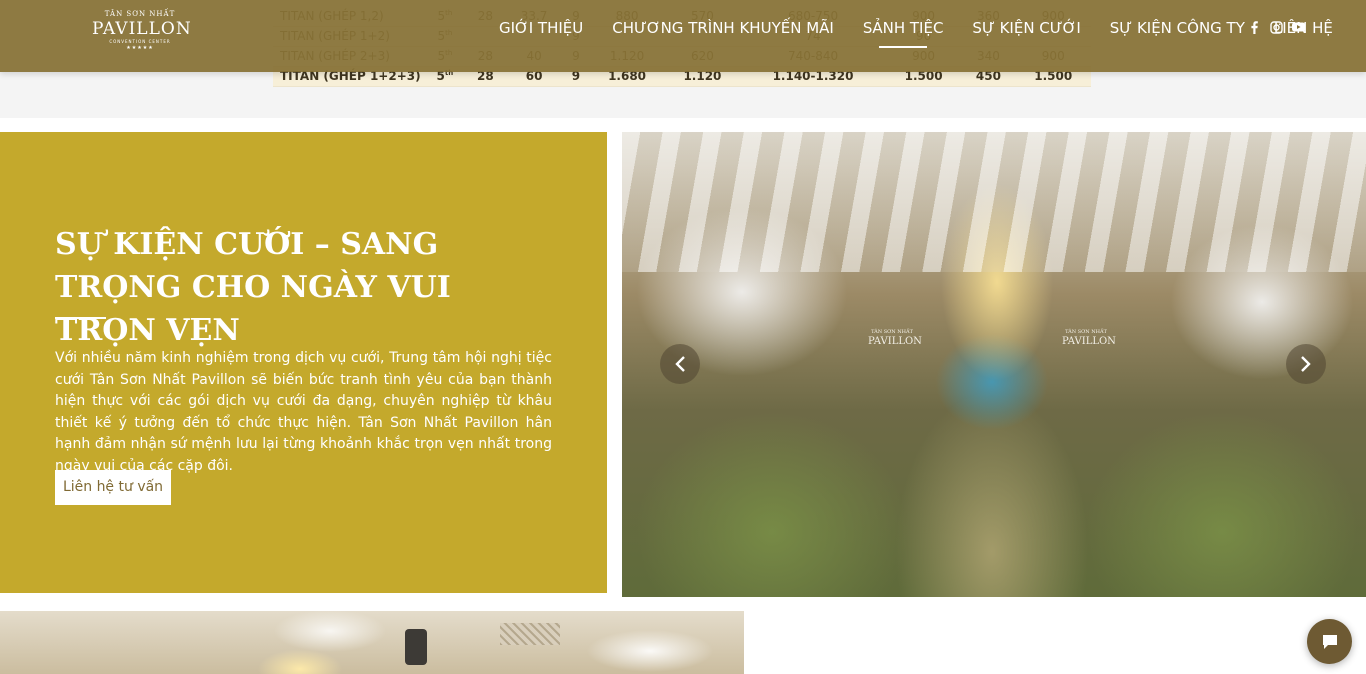 The width and height of the screenshot is (1366, 674). What do you see at coordinates (1026, 28) in the screenshot?
I see `nav-item-su-kien-cuoi: SỰ KIỆN CƯỚI` at bounding box center [1026, 28].